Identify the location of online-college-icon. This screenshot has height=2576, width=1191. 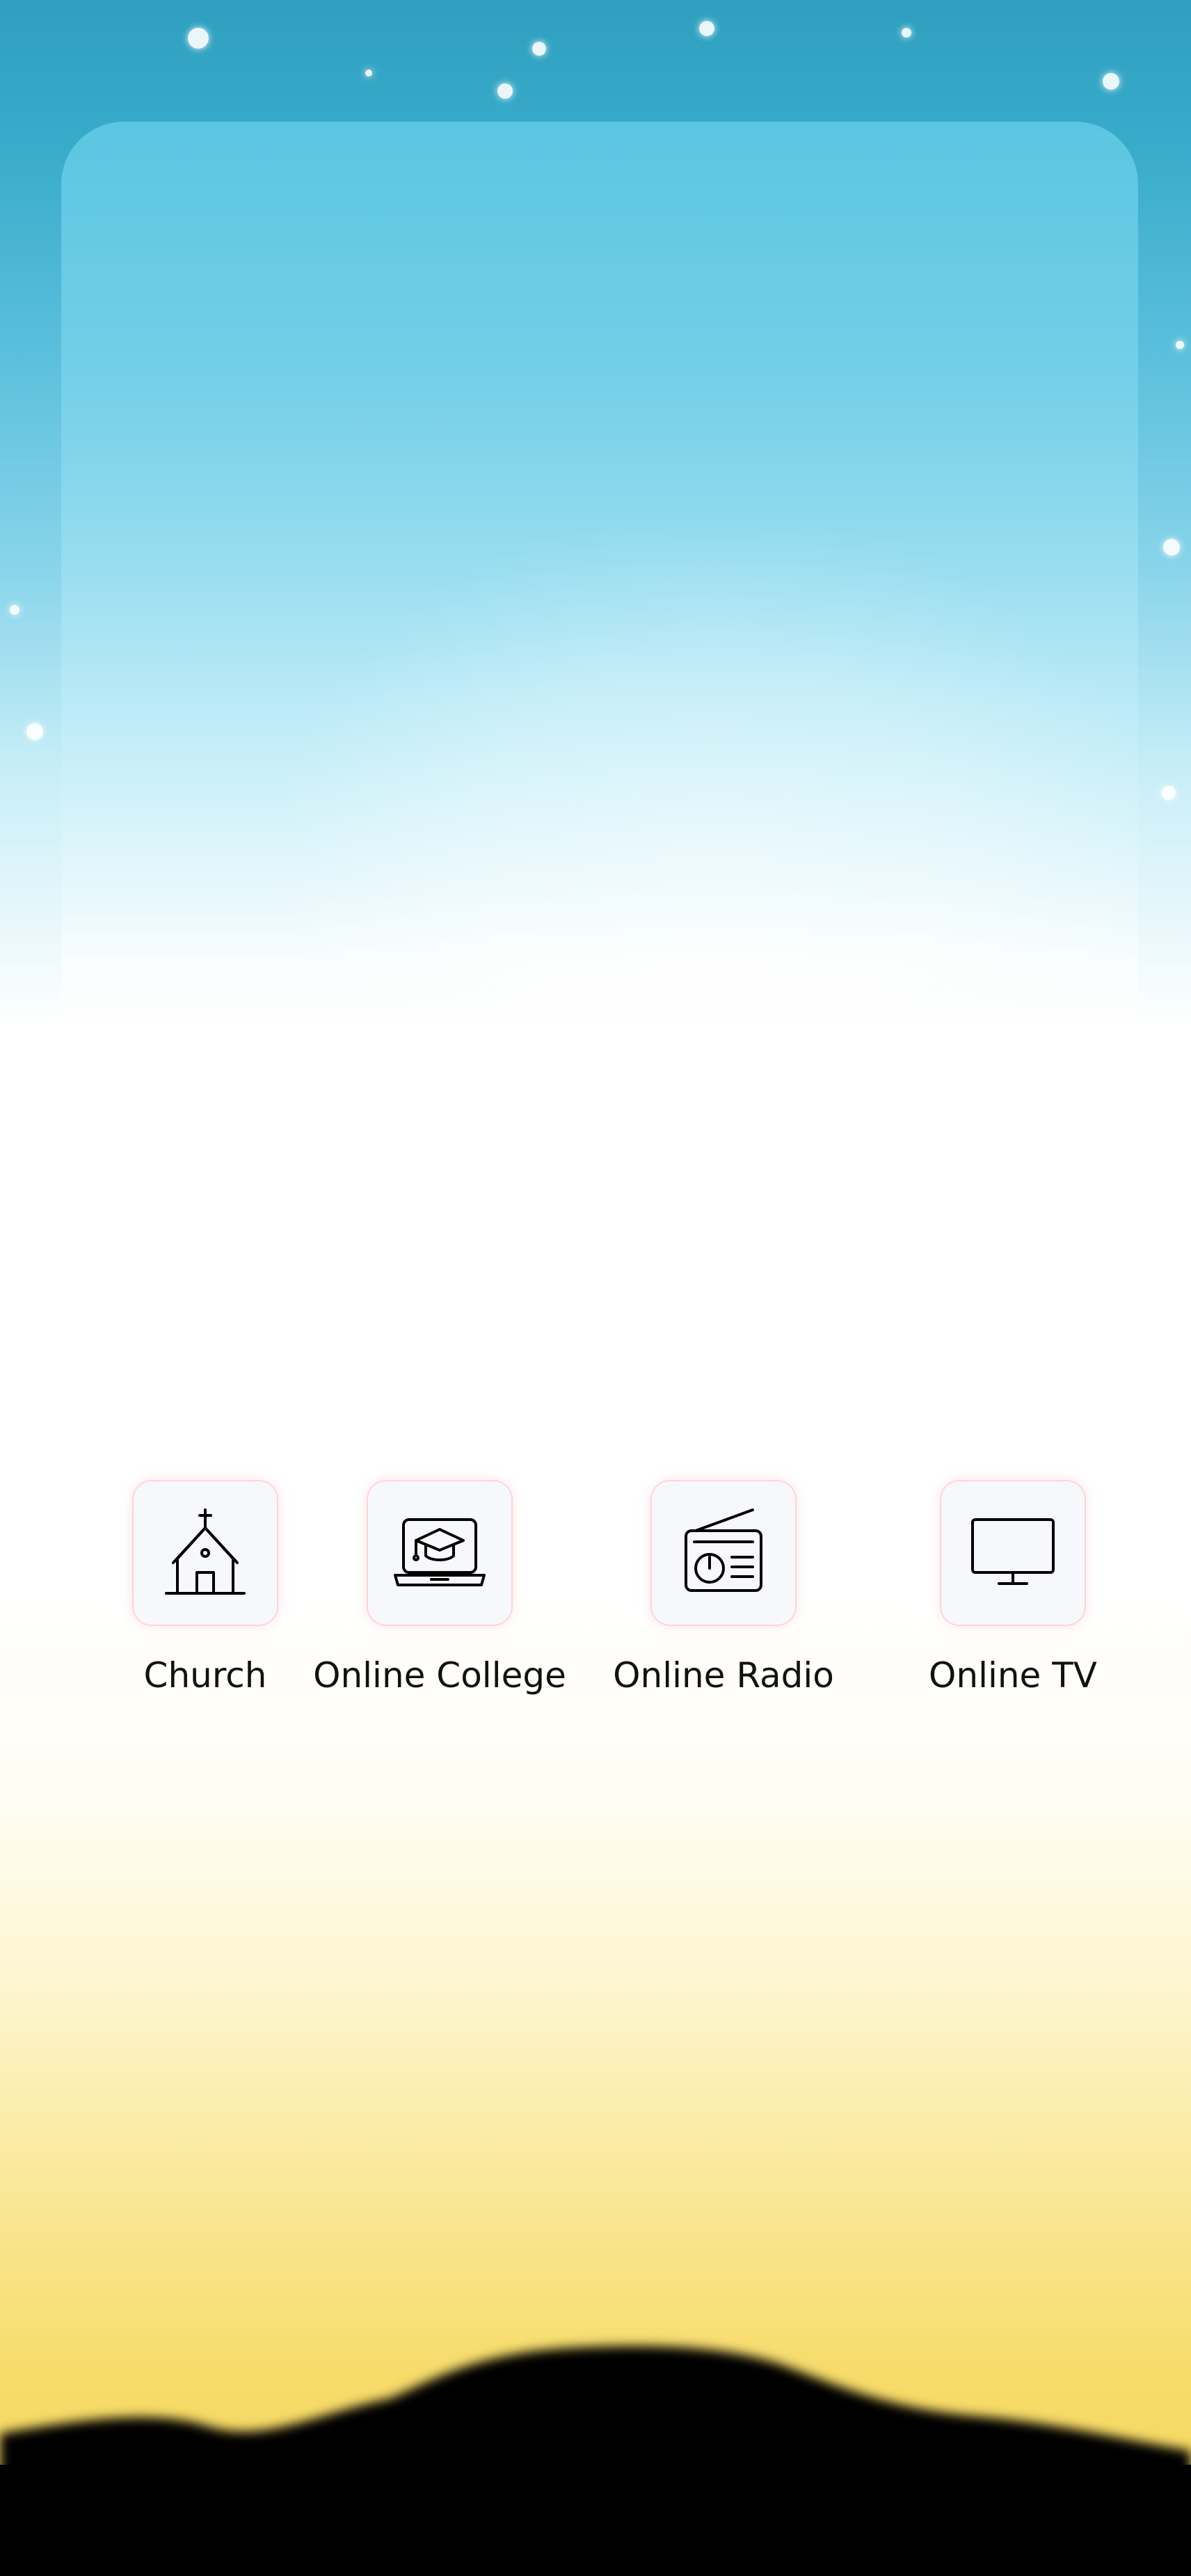
(440, 1552).